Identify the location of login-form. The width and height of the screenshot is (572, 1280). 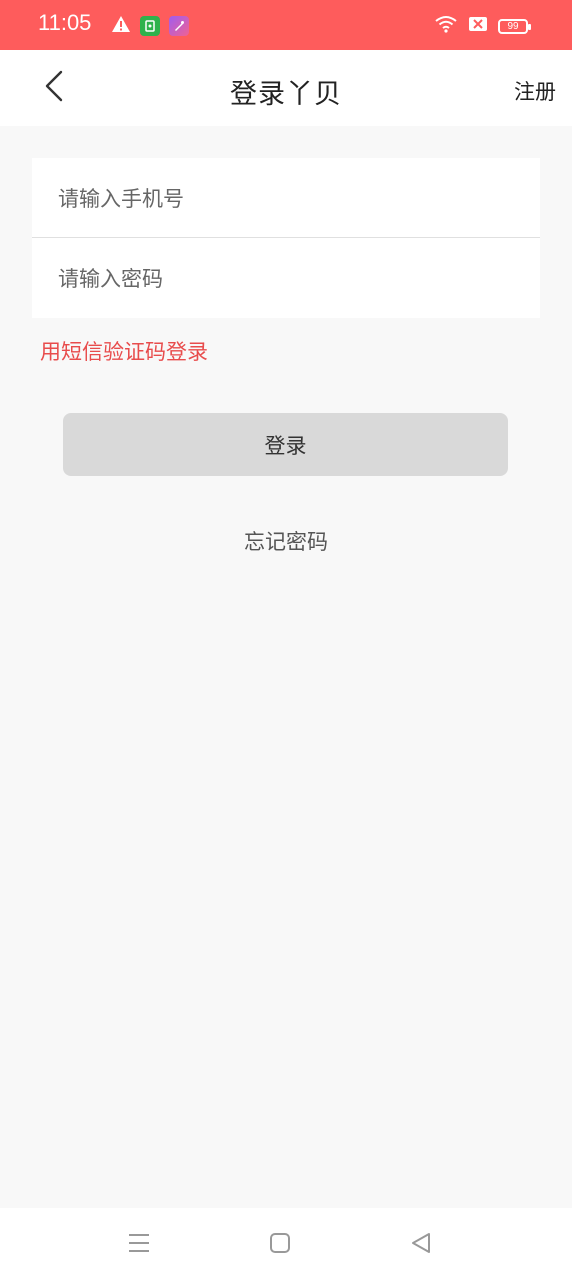
(286, 238).